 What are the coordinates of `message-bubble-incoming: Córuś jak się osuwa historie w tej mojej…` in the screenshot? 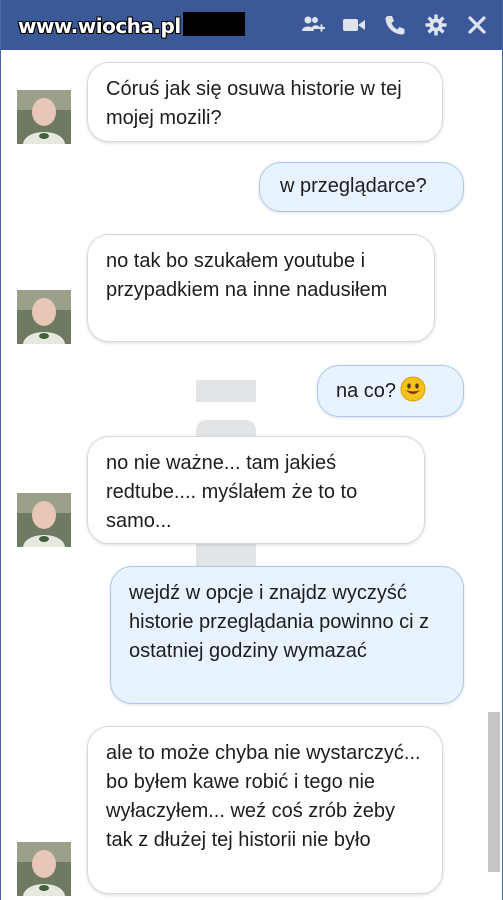 It's located at (265, 102).